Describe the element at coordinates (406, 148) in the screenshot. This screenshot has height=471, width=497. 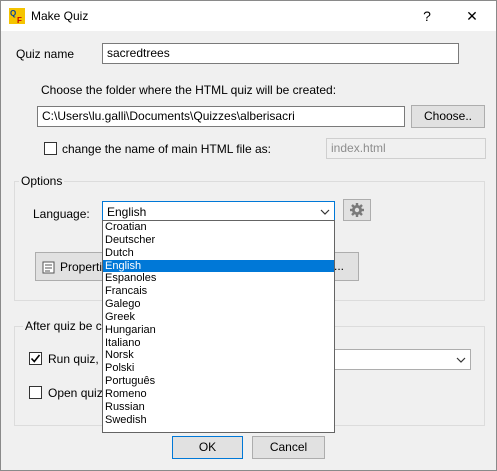
I see `main-file-input: index.html` at that location.